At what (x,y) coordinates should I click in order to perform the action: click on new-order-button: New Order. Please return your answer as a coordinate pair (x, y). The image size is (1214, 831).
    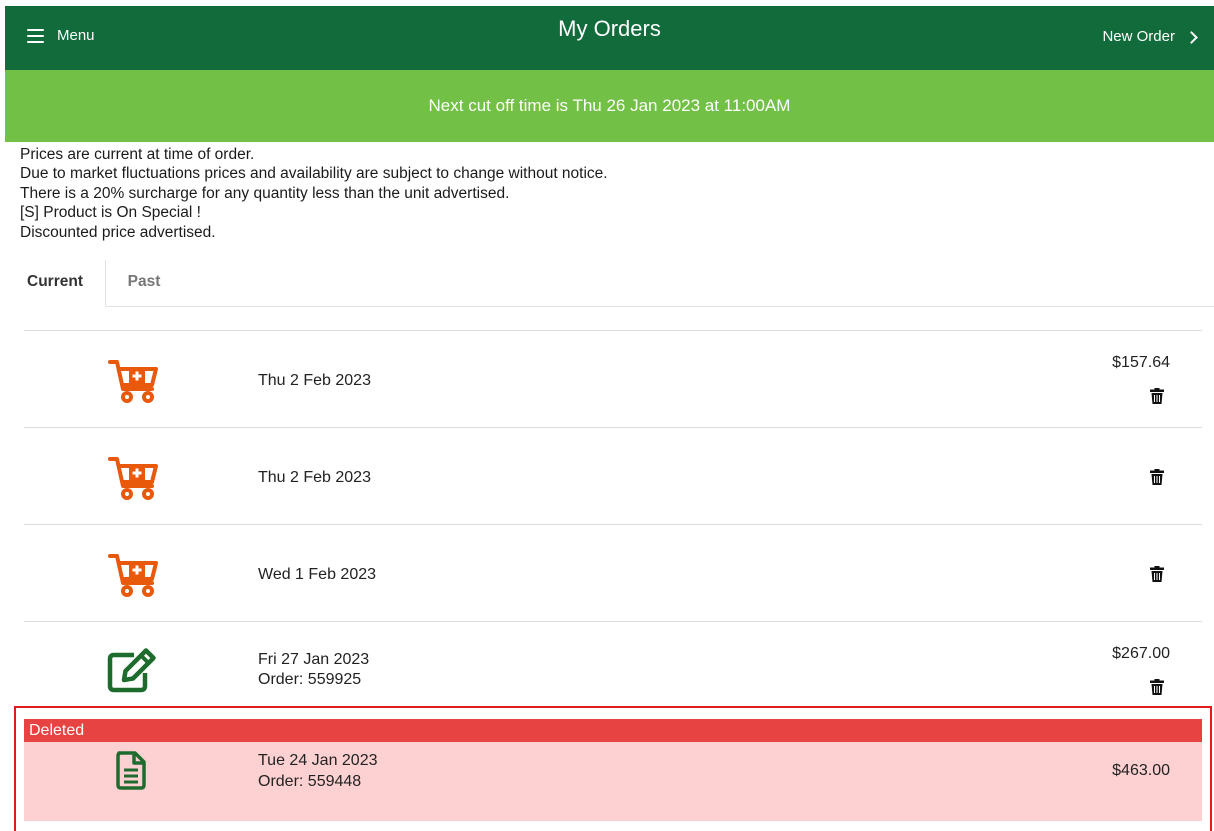
    Looking at the image, I should click on (1150, 36).